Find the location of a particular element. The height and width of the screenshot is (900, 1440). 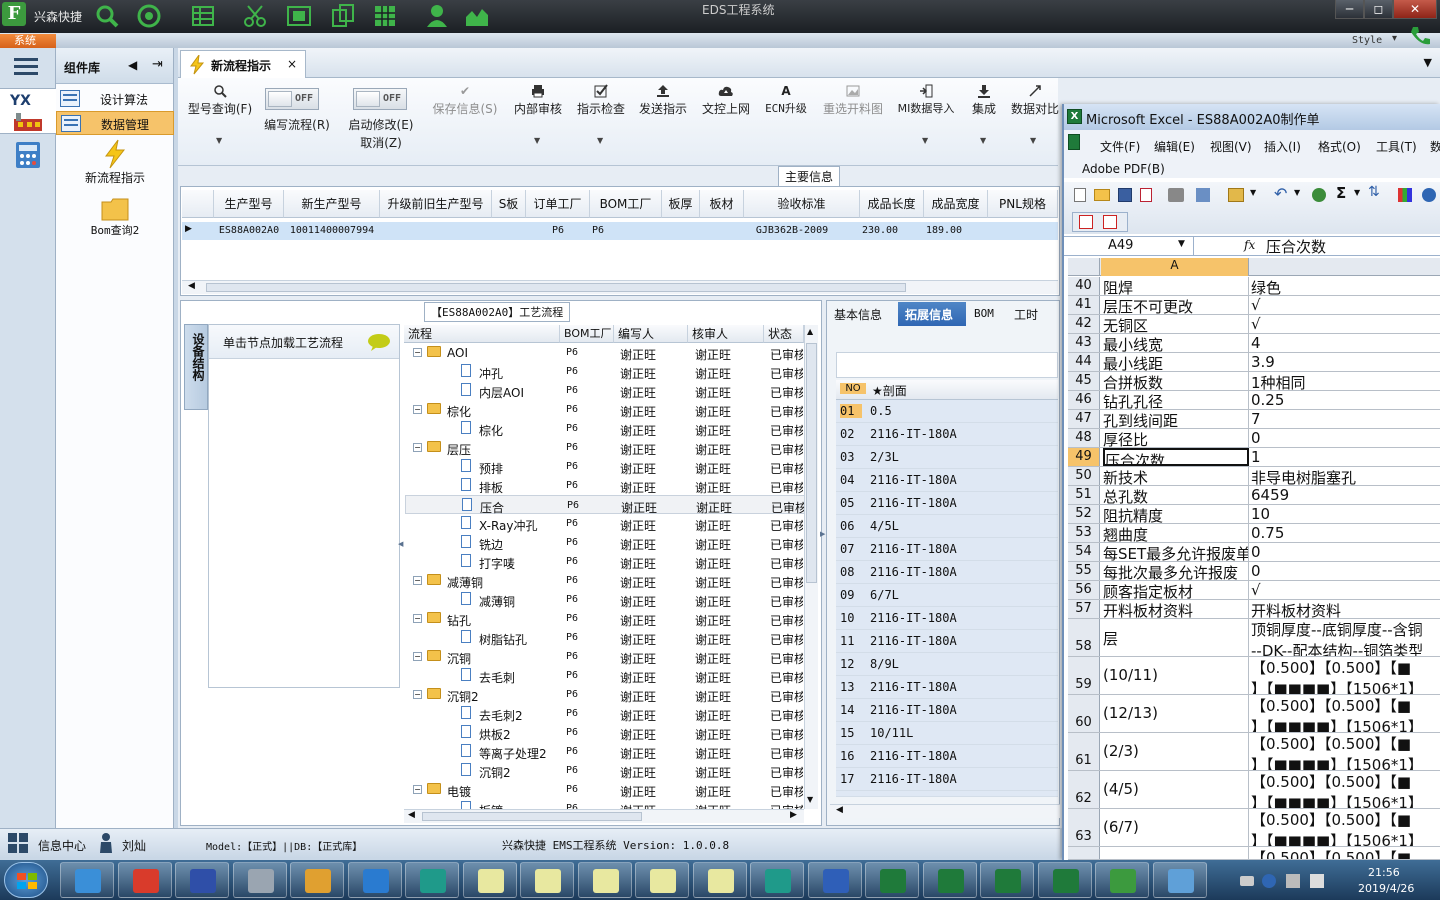

write-flow-toggle: OFF is located at coordinates (292, 99).